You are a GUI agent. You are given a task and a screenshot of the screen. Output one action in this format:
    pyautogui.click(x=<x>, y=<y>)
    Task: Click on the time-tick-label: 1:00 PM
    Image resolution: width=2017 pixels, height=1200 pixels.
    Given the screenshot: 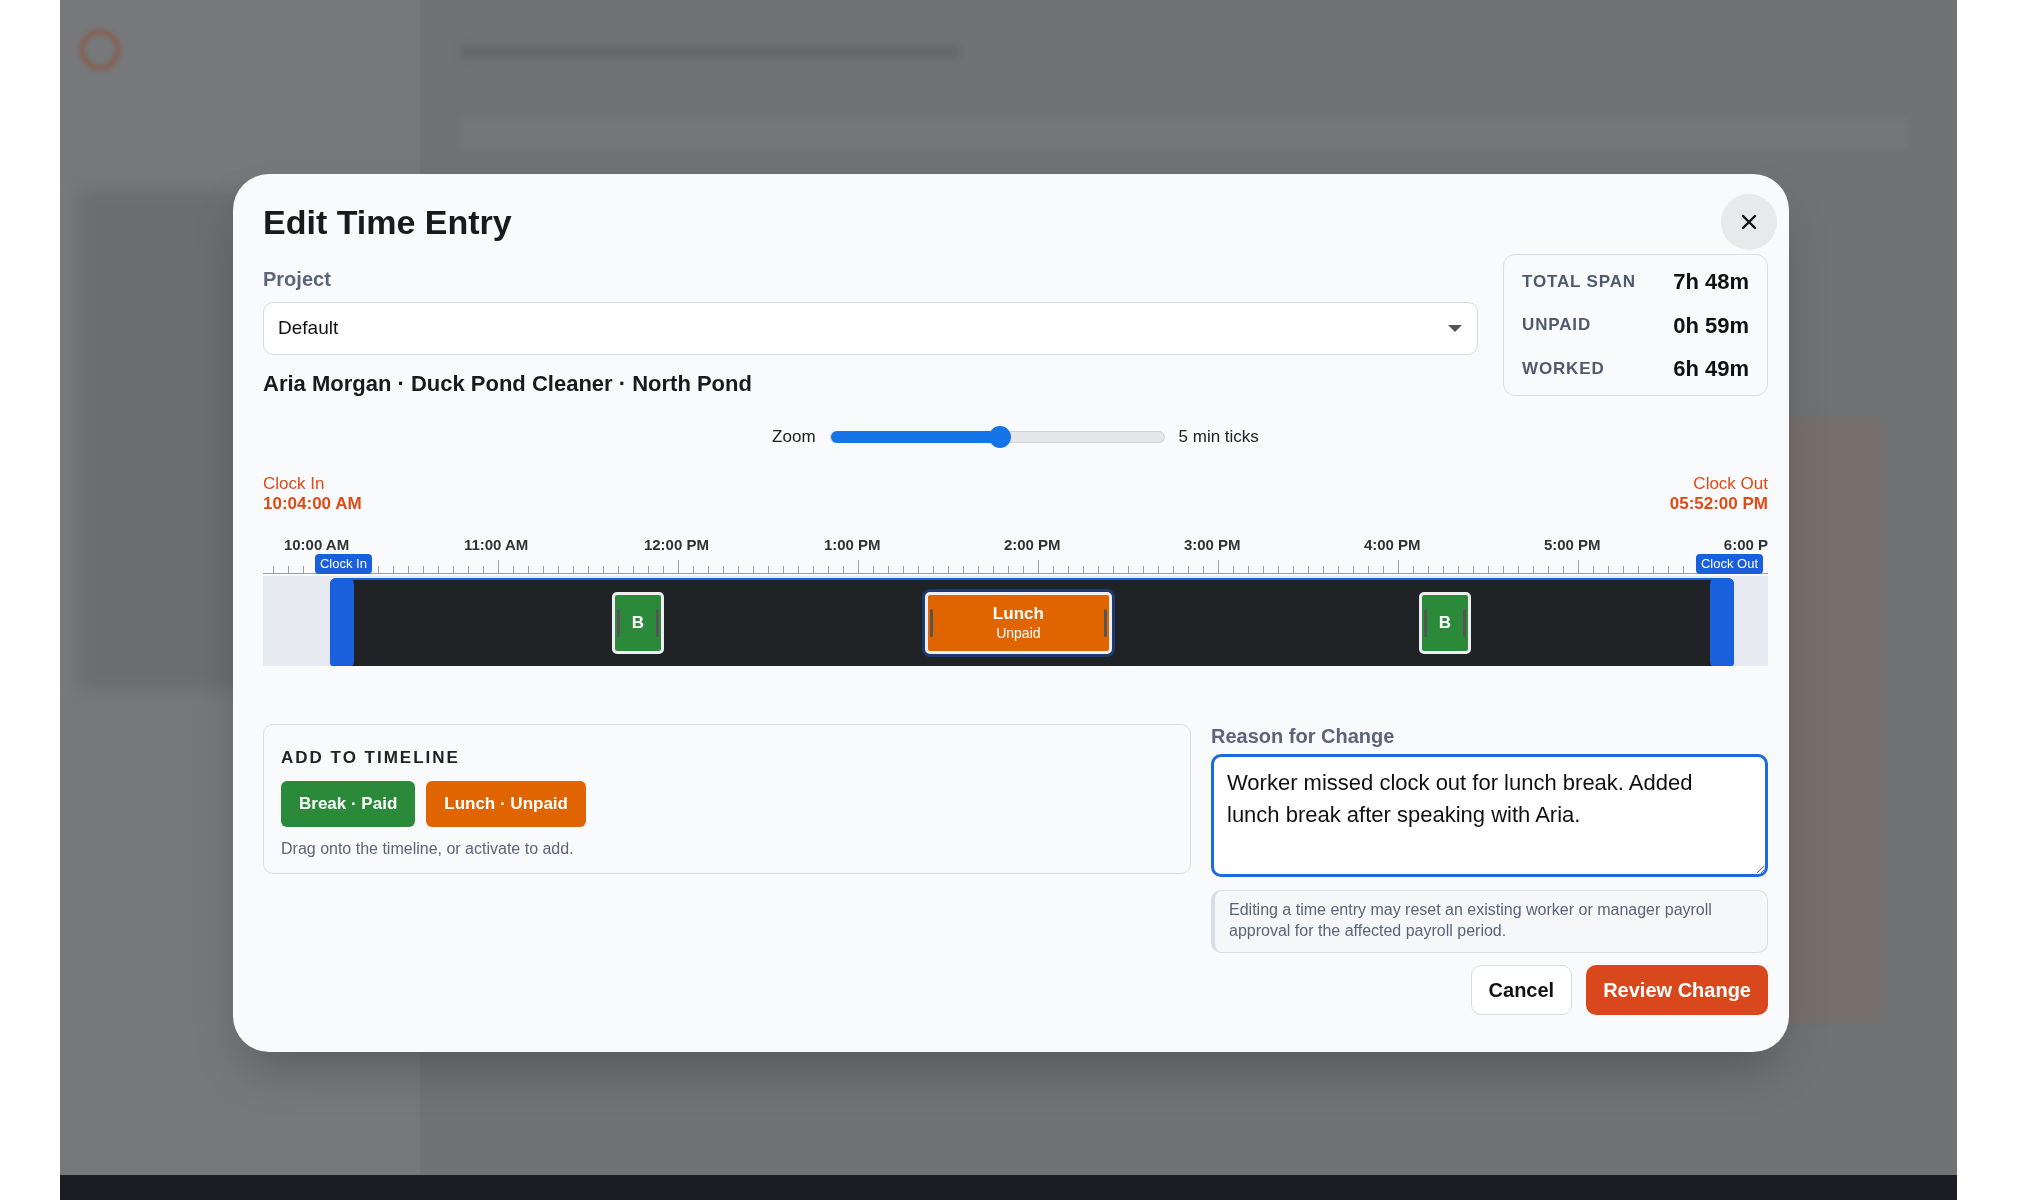 What is the action you would take?
    pyautogui.click(x=852, y=545)
    